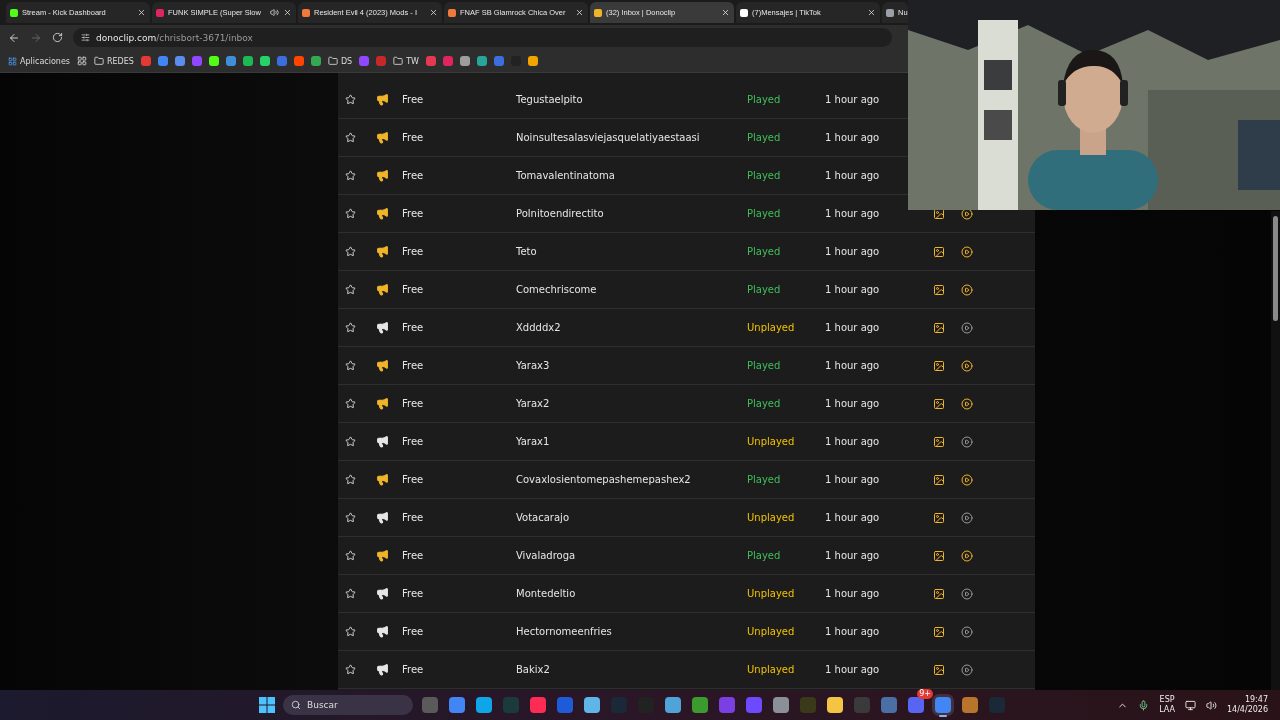  What do you see at coordinates (771, 593) in the screenshot?
I see `status-text: Unplayed` at bounding box center [771, 593].